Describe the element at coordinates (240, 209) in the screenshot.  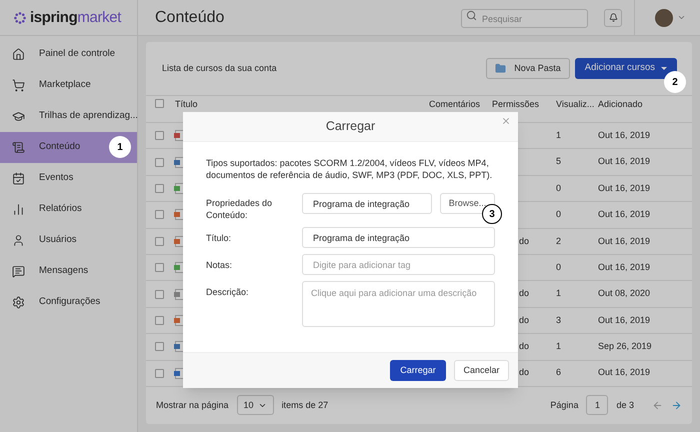
I see `field-label: Propriedades do Conteúdo:` at that location.